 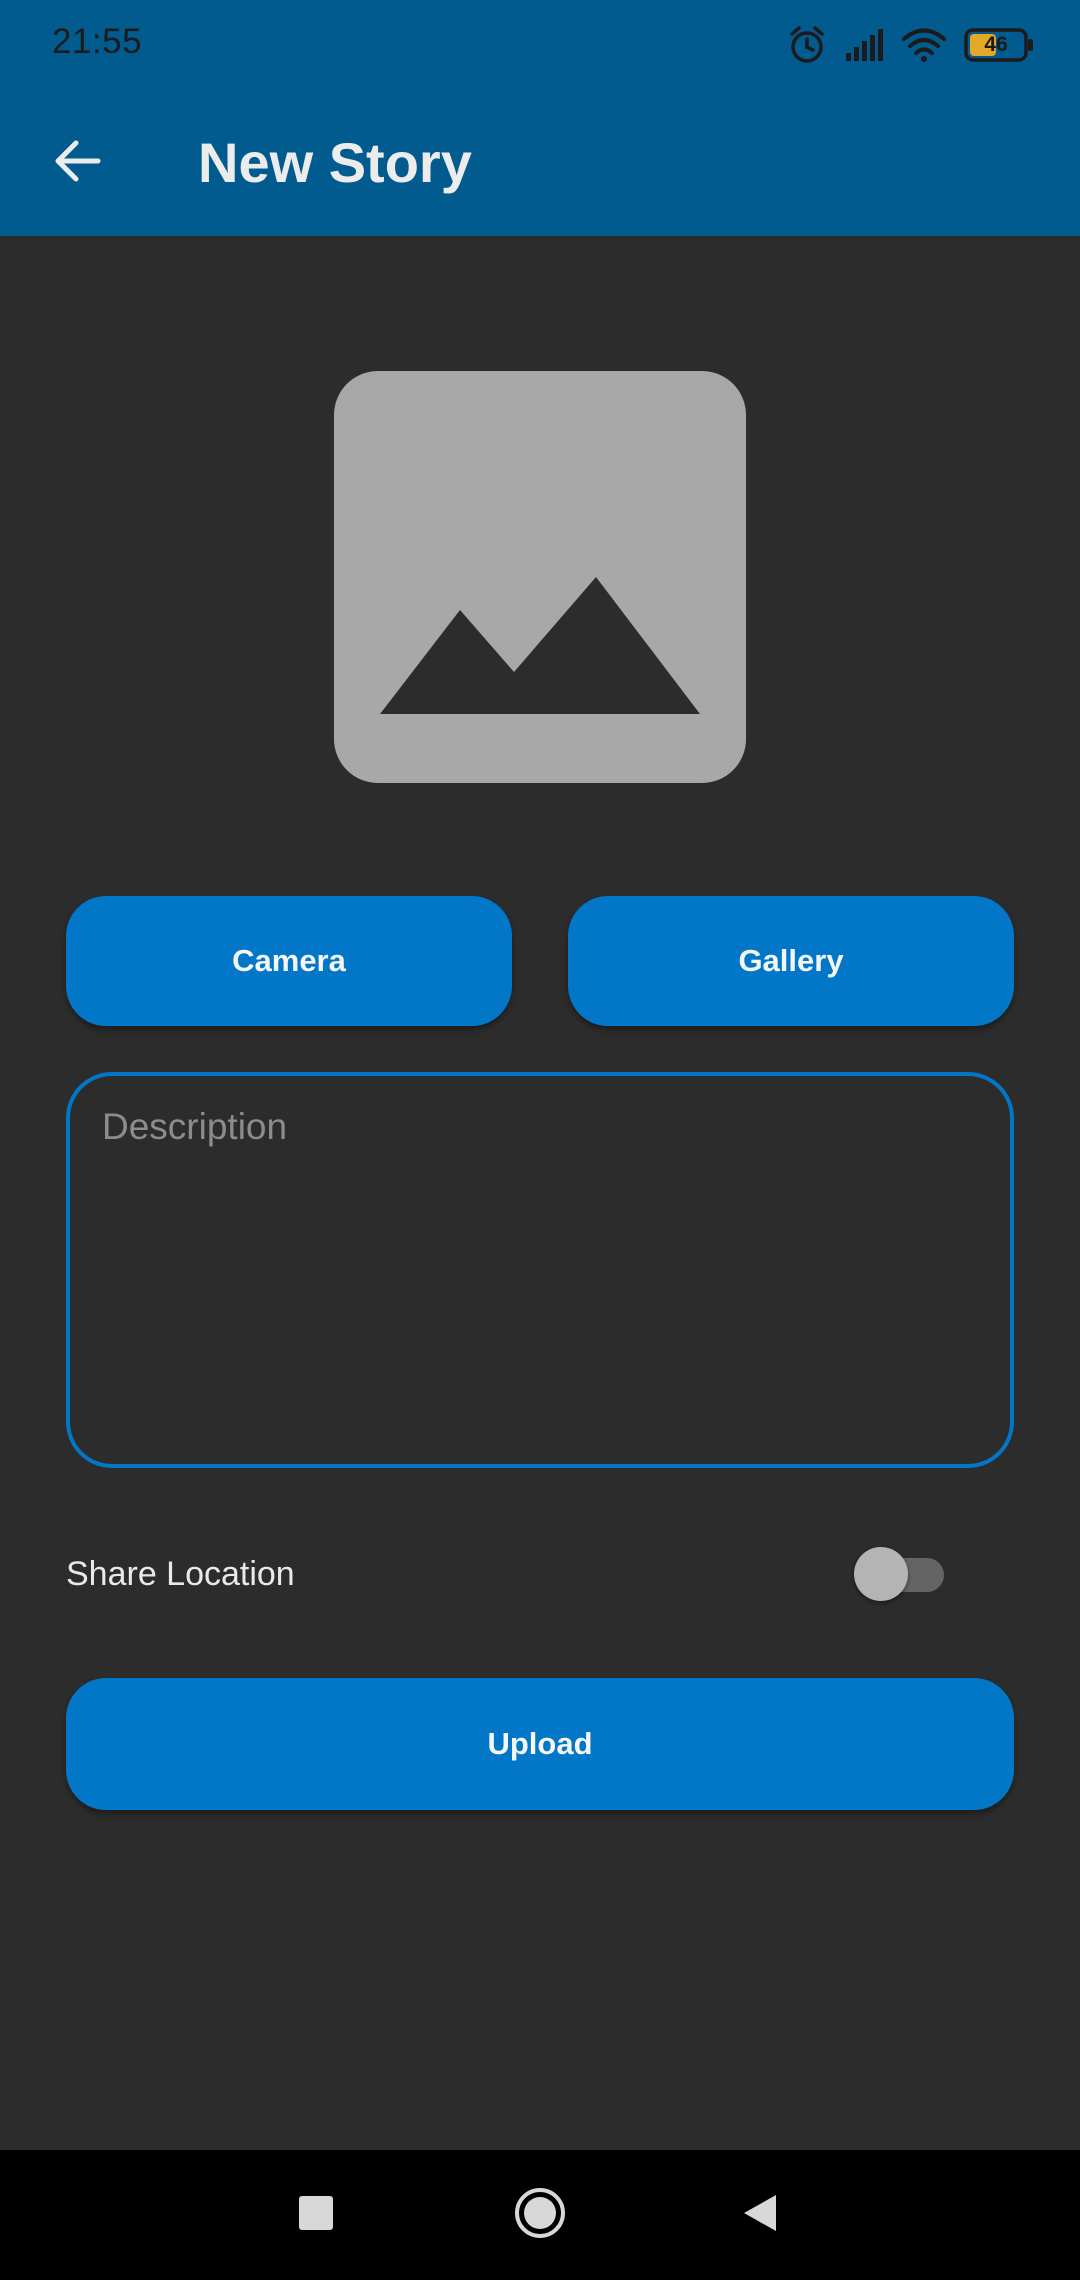 I want to click on back-icon, so click(x=760, y=2215).